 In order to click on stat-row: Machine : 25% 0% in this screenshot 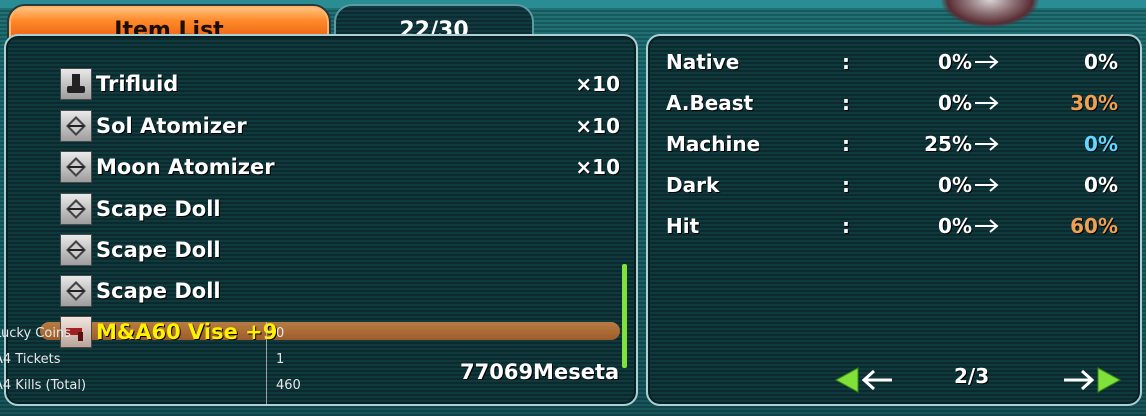, I will do `click(893, 147)`.